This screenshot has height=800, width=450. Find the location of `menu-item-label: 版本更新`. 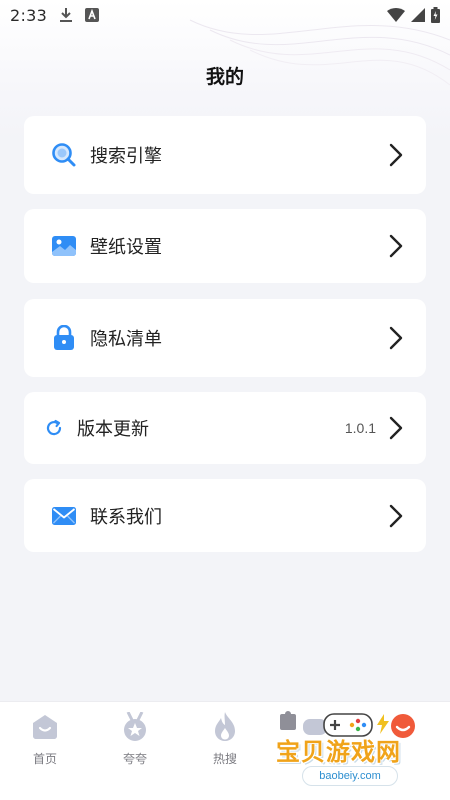

menu-item-label: 版本更新 is located at coordinates (113, 429).